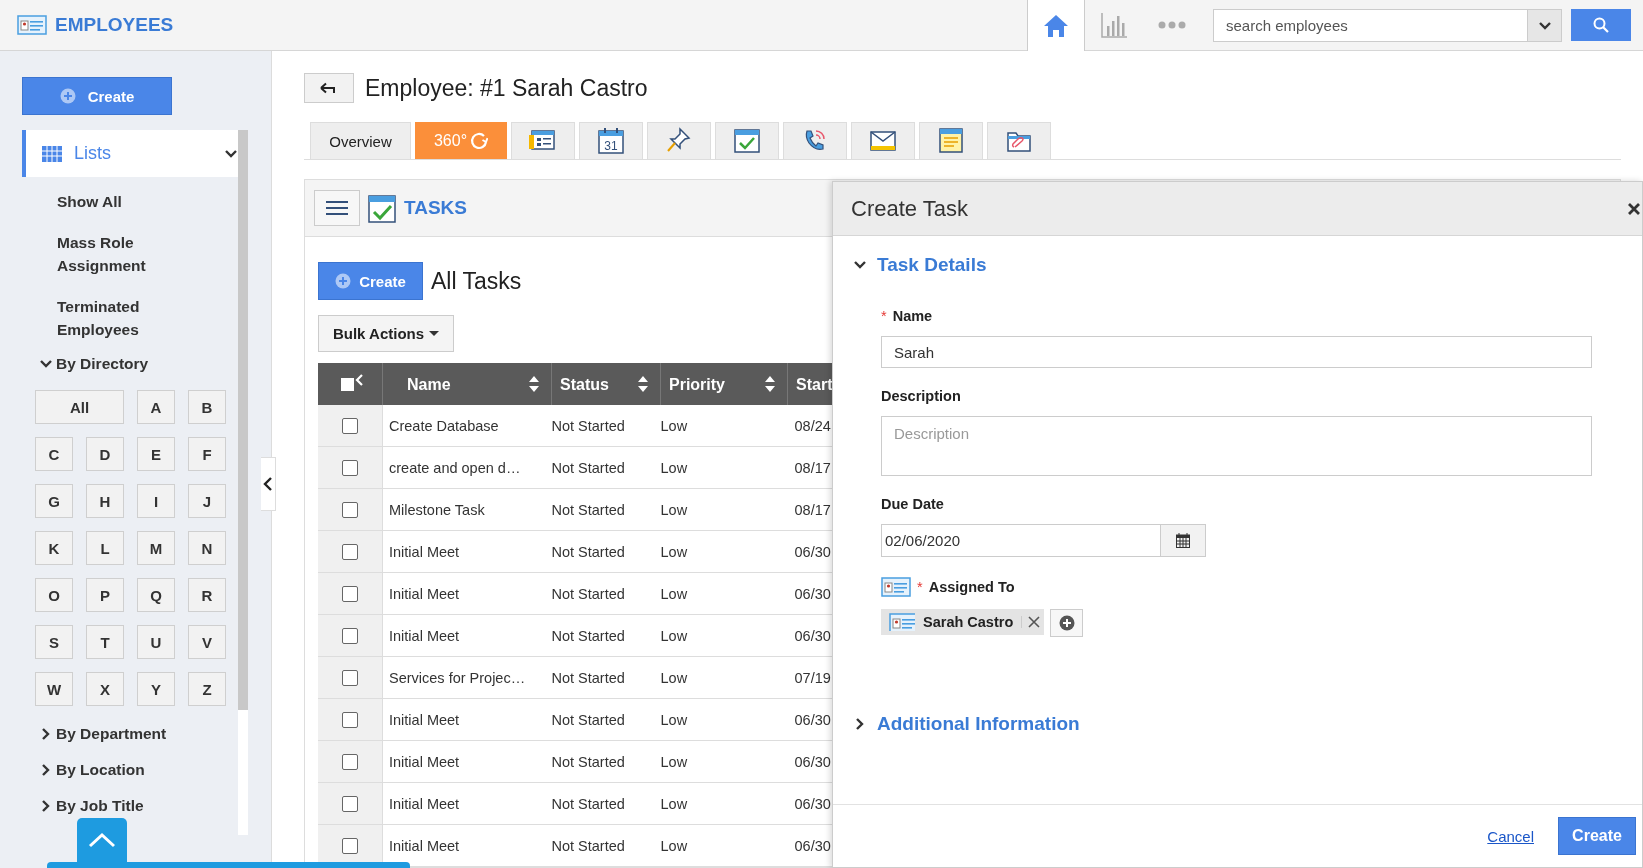 The width and height of the screenshot is (1643, 868). What do you see at coordinates (156, 595) in the screenshot?
I see `letter-button: Q` at bounding box center [156, 595].